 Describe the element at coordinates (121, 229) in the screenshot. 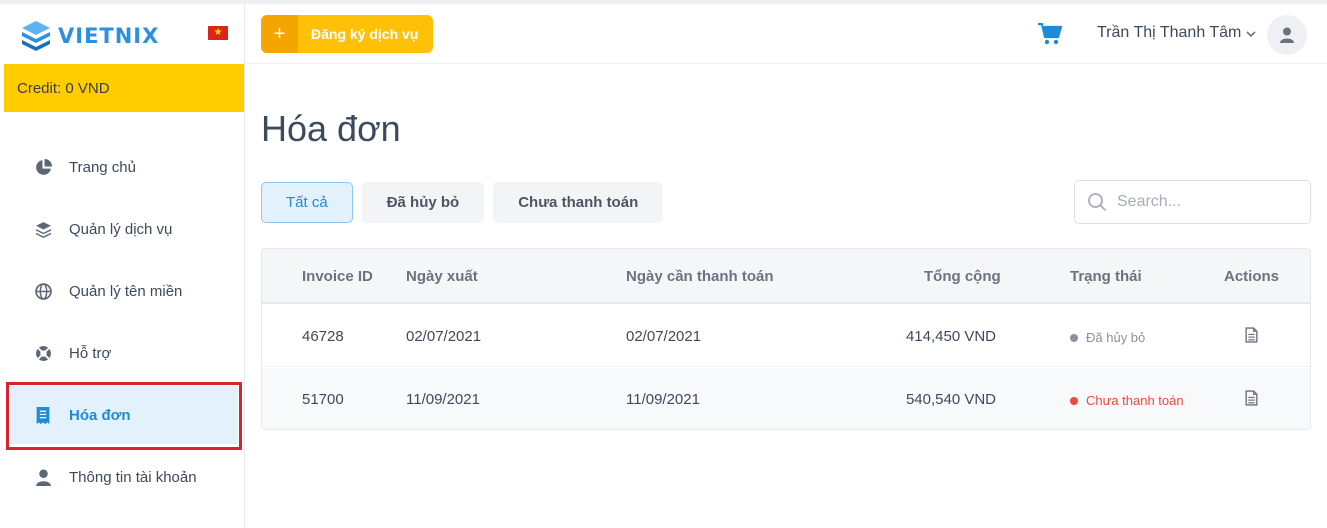

I see `sidebar-item-label: Quản lý dịch vụ` at that location.